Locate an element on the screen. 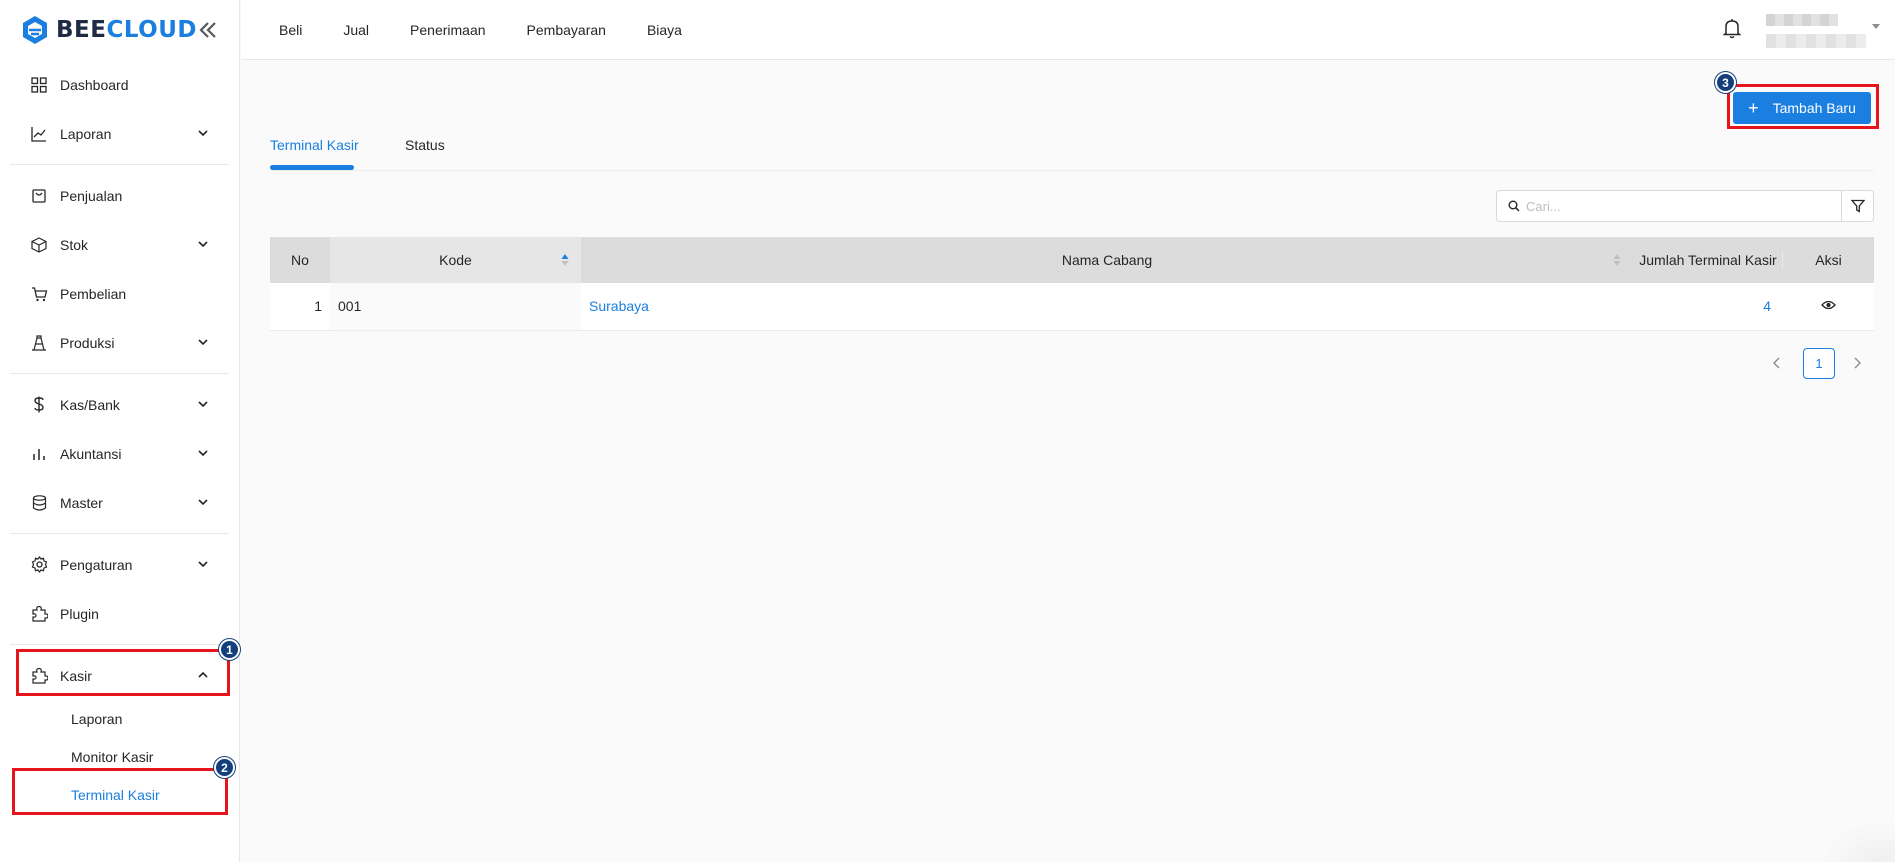 The height and width of the screenshot is (862, 1895). sidebar-item-produksi: Produksi is located at coordinates (119, 342).